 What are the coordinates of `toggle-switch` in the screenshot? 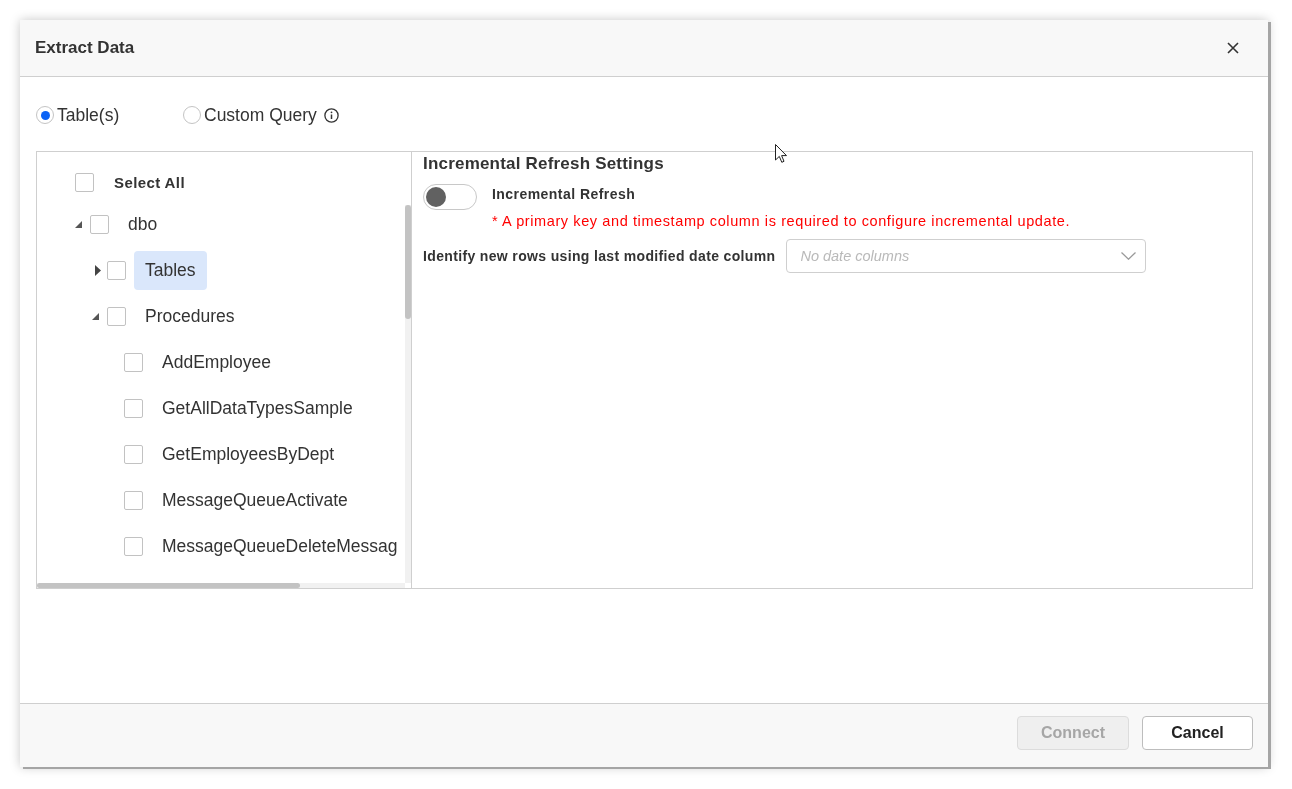 It's located at (450, 197).